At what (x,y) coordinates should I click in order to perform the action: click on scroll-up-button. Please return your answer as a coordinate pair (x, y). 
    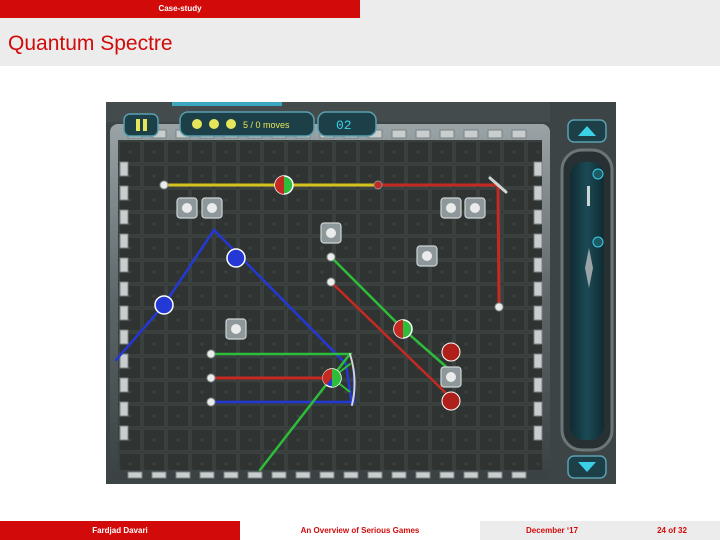
    Looking at the image, I should click on (587, 131).